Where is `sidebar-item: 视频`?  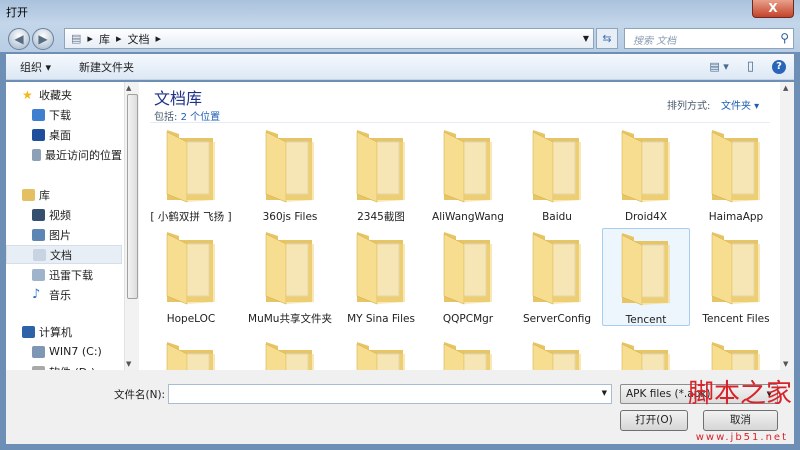 sidebar-item: 视频 is located at coordinates (64, 214).